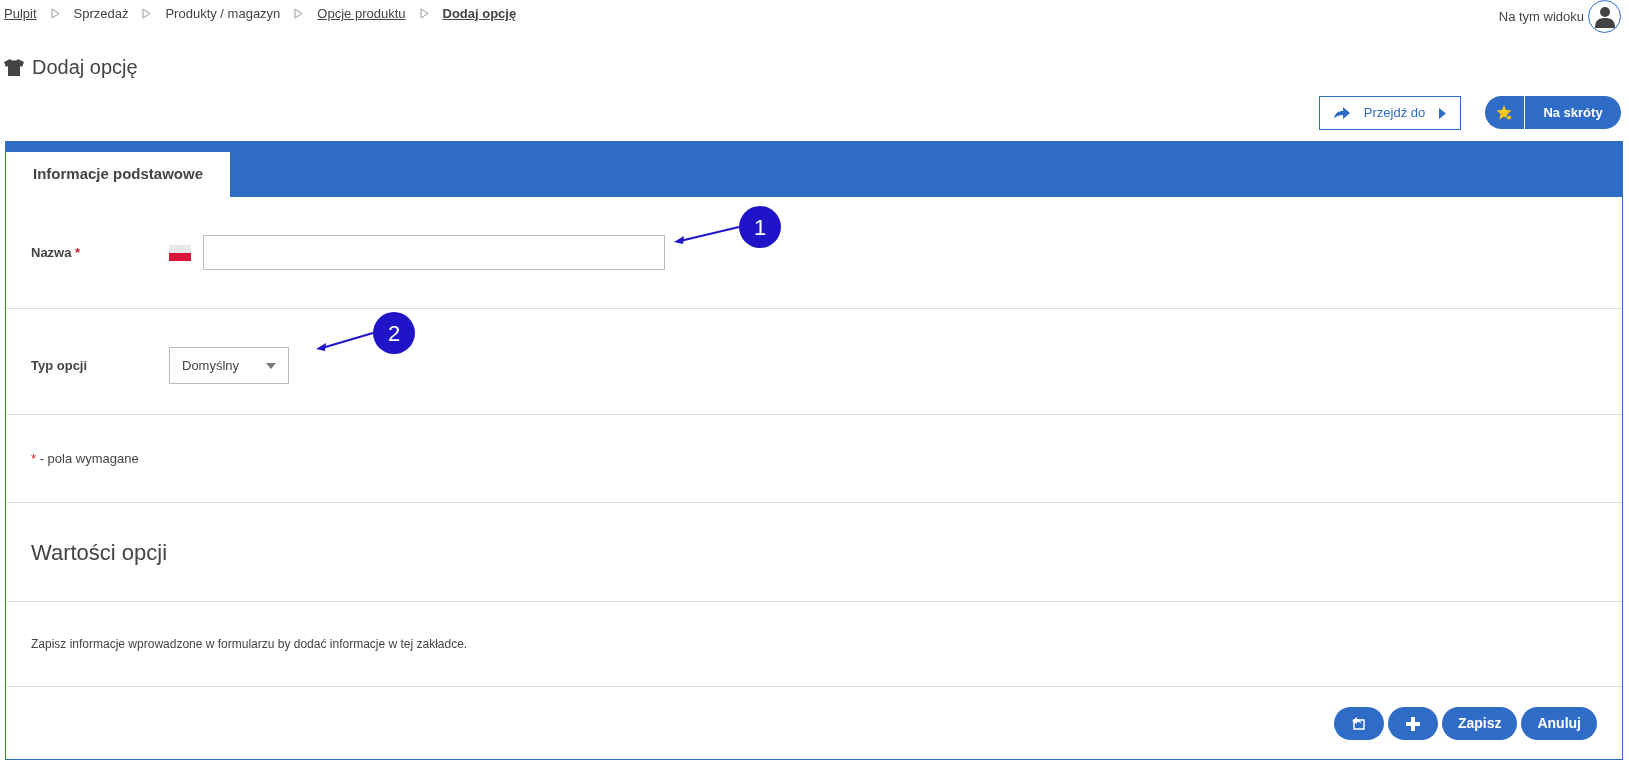 The width and height of the screenshot is (1629, 780). What do you see at coordinates (1504, 112) in the screenshot?
I see `star-icon` at bounding box center [1504, 112].